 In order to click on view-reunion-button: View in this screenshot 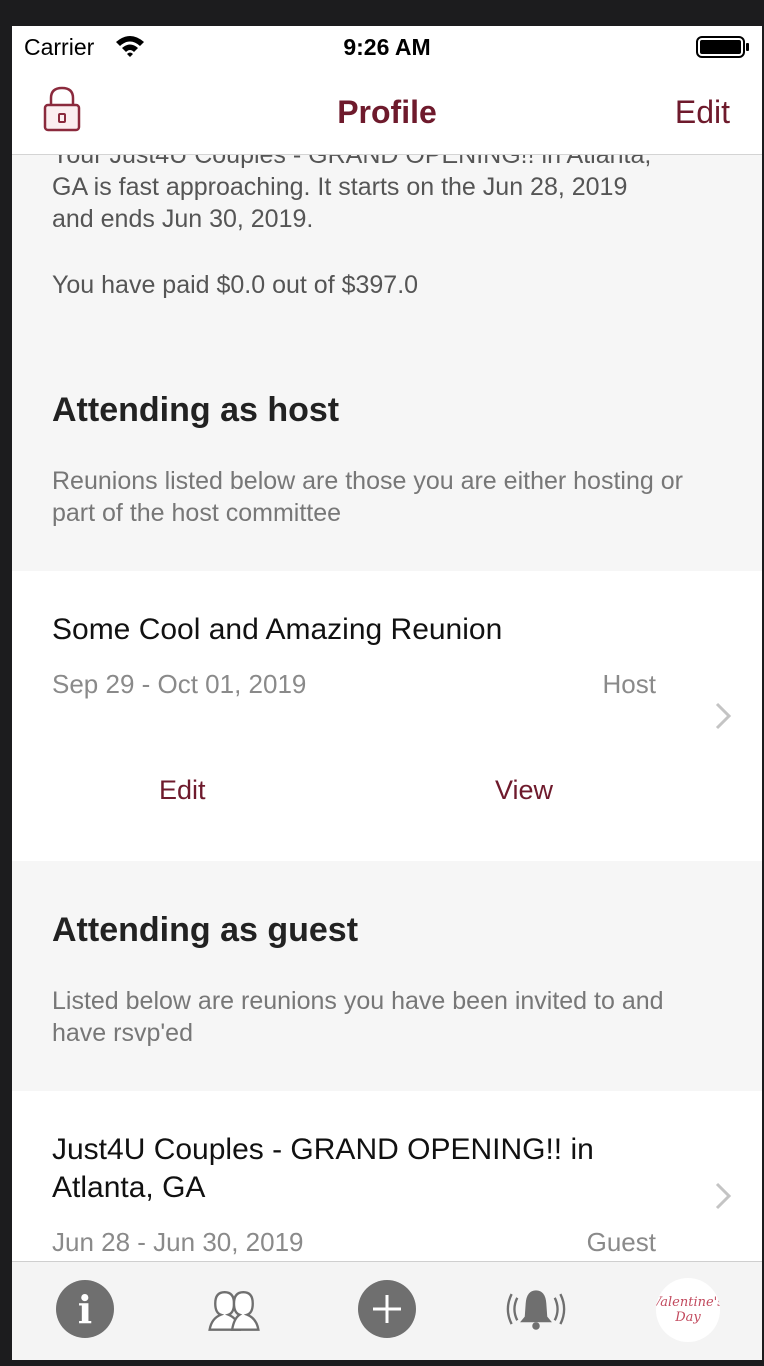, I will do `click(524, 790)`.